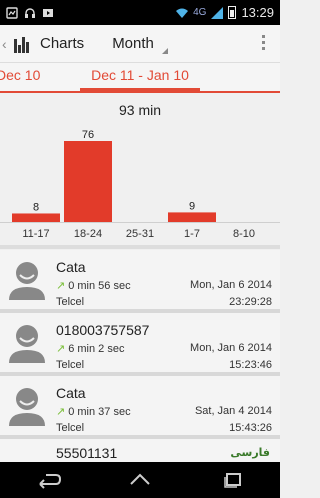  I want to click on call-contact-name: 55501131, so click(87, 453).